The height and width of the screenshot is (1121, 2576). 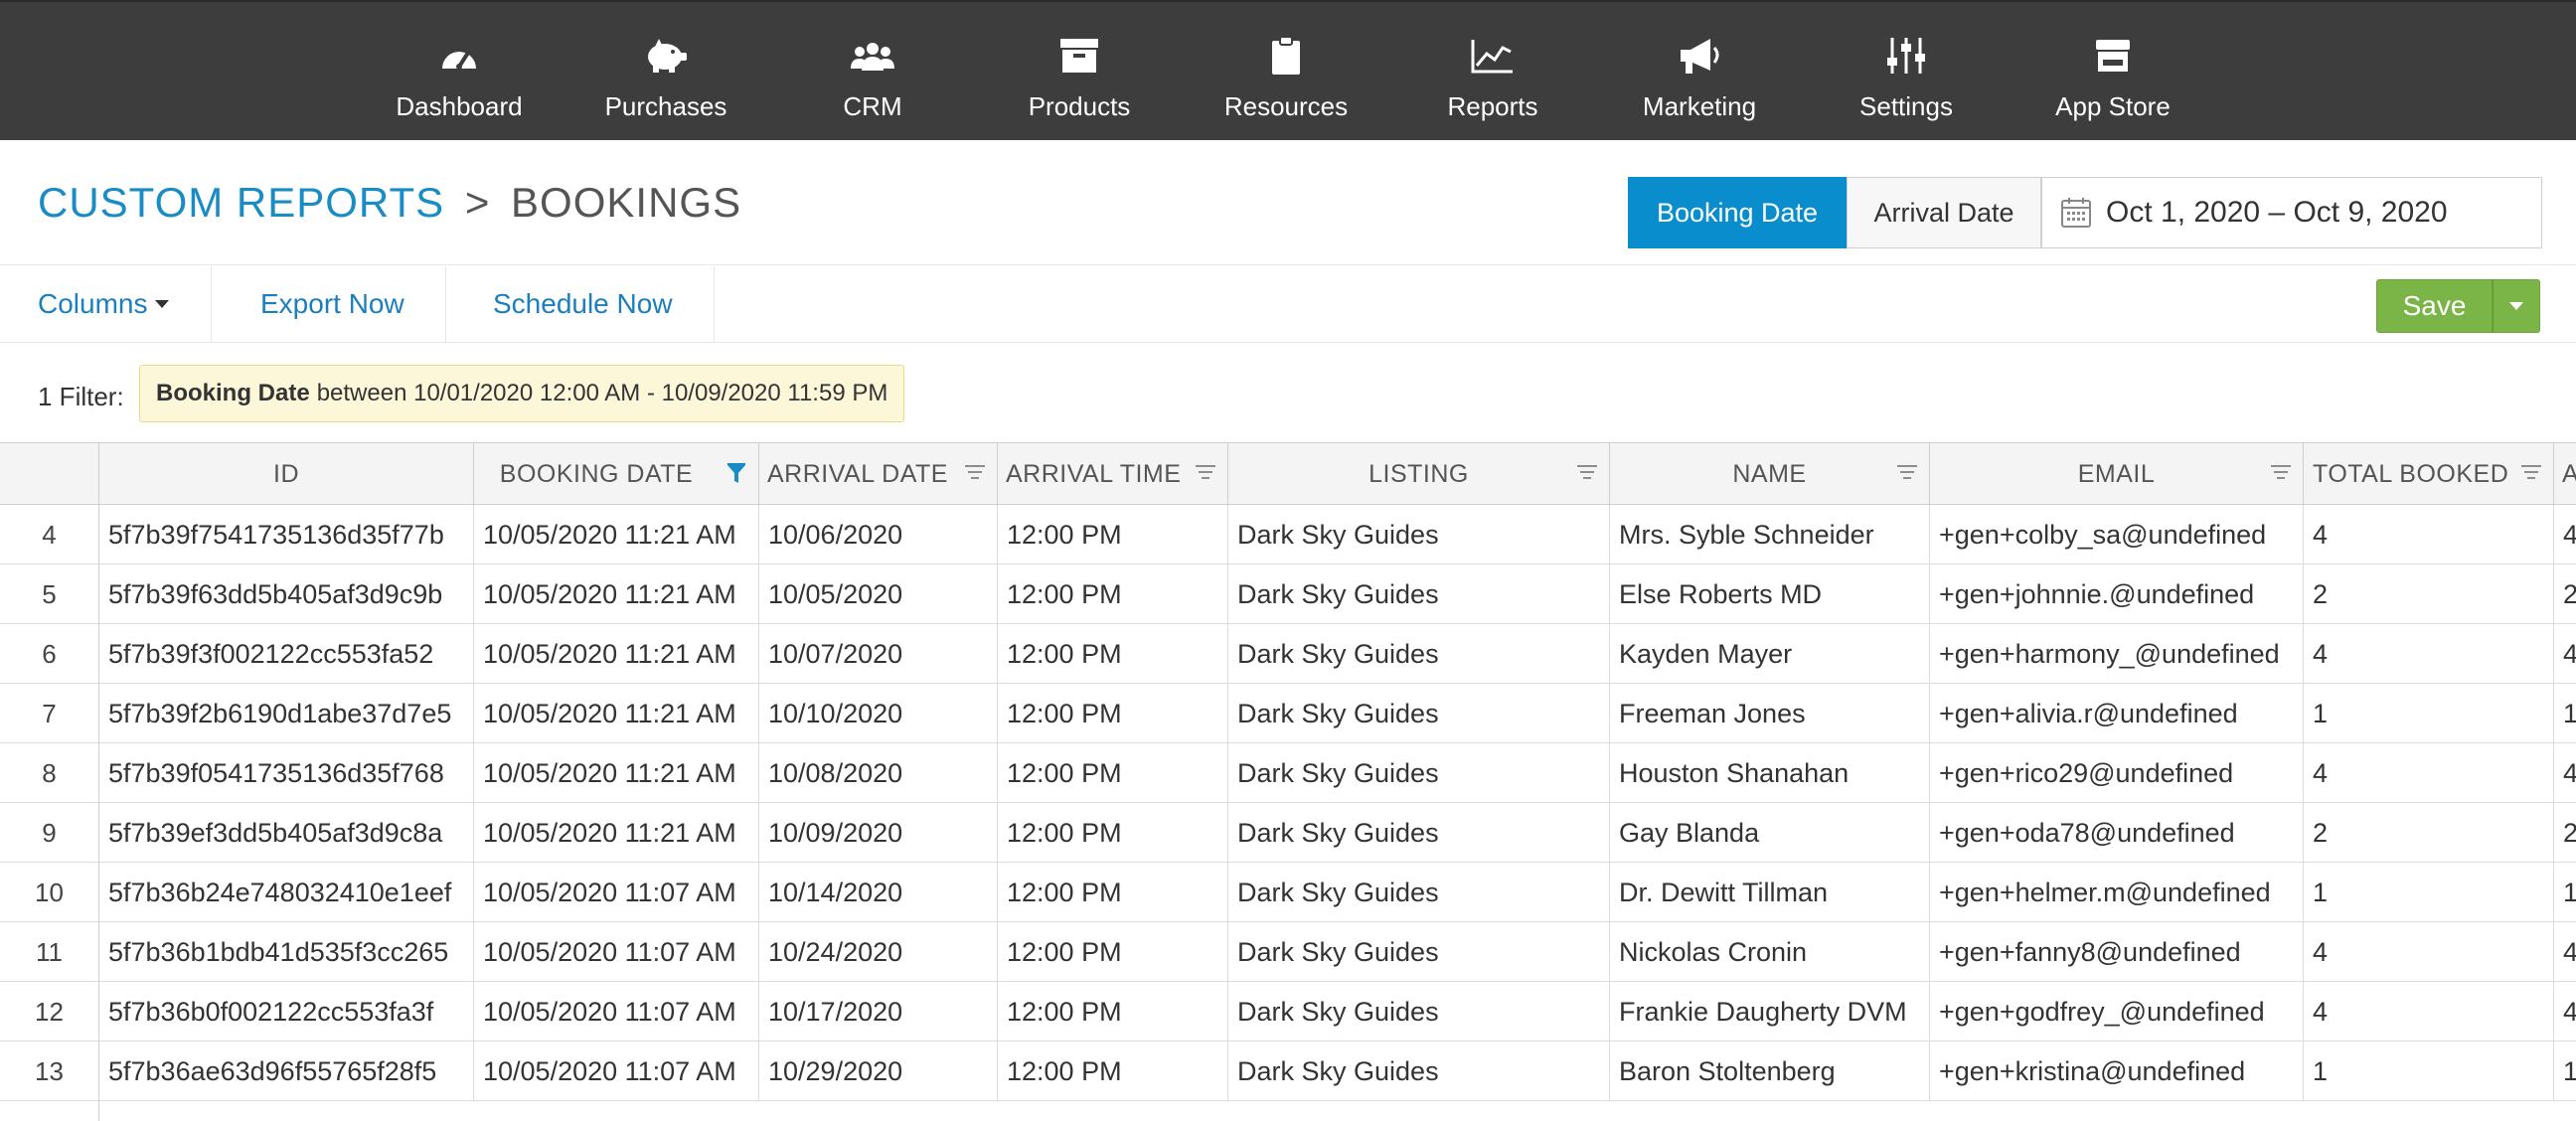 What do you see at coordinates (2117, 474) in the screenshot?
I see `column-header-email: EMAIL` at bounding box center [2117, 474].